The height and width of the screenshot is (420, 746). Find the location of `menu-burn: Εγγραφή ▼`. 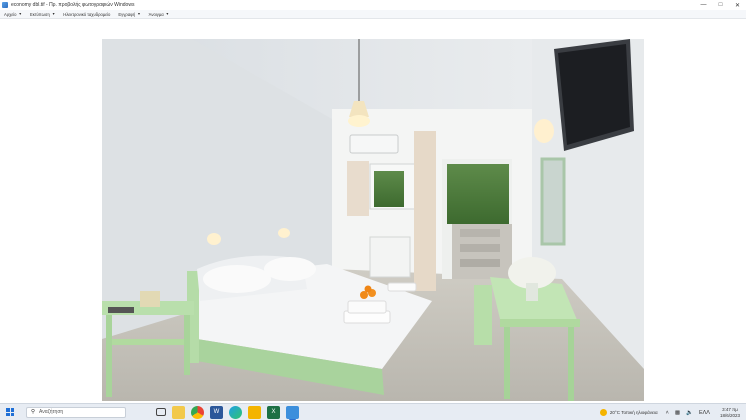

menu-burn: Εγγραφή ▼ is located at coordinates (129, 14).